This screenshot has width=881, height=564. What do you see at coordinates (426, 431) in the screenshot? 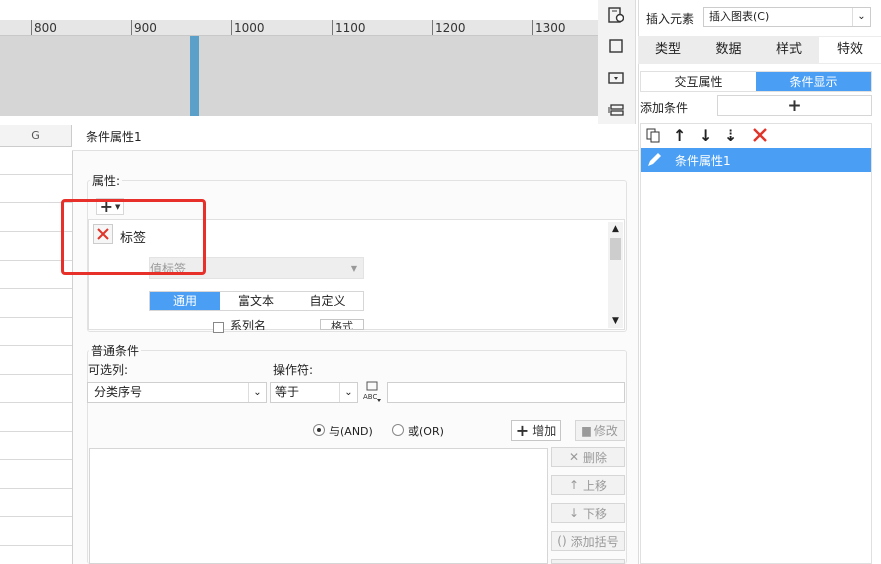
I see `or-label: 或(OR)` at bounding box center [426, 431].